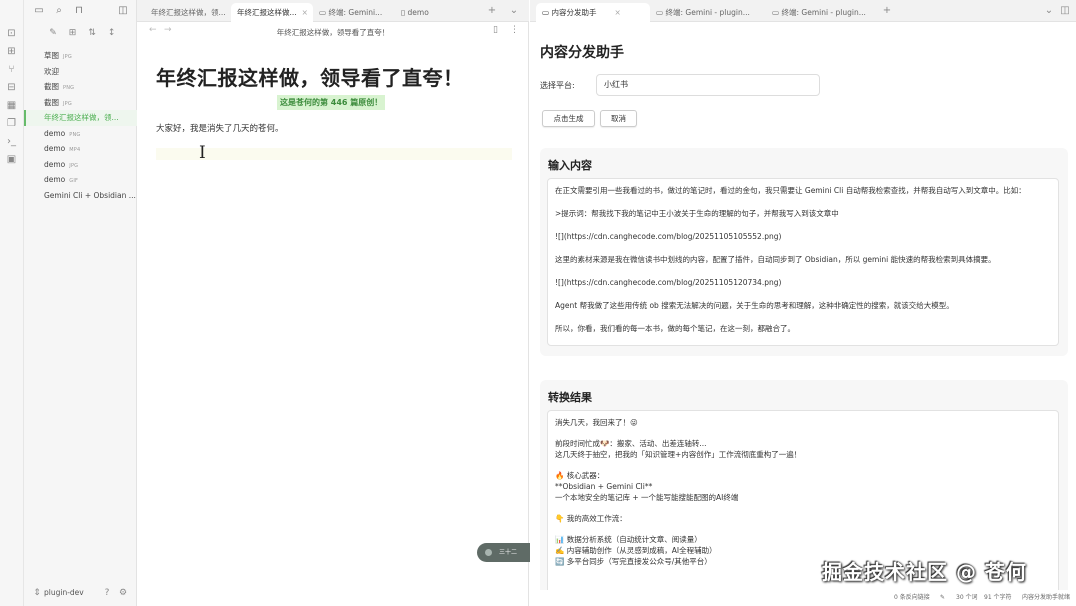 Image resolution: width=1076 pixels, height=606 pixels. Describe the element at coordinates (697, 213) in the screenshot. I see `input-paragraph: >提示词：帮我找下我的笔记中王小波关于生命的理解的句子，并帮我写入到该文章中` at that location.